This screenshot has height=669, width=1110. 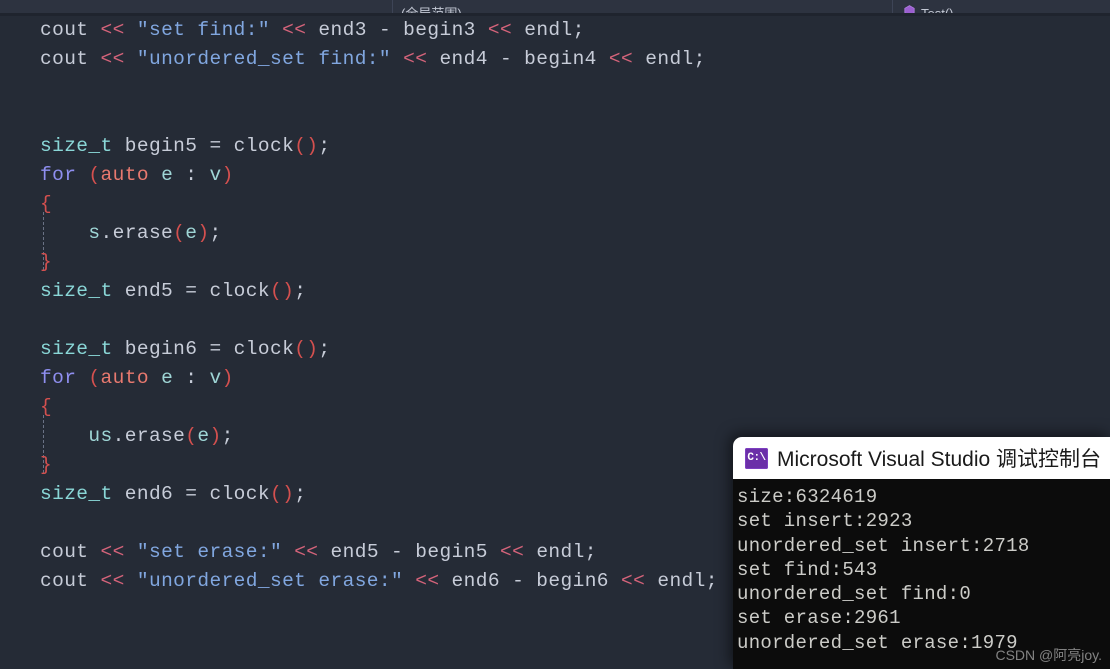 I want to click on console-output-line: unordered_set find:0, so click(x=854, y=594).